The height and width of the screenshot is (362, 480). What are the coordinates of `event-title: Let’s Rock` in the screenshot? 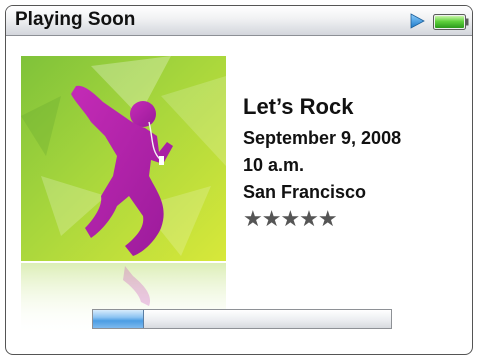 It's located at (298, 106).